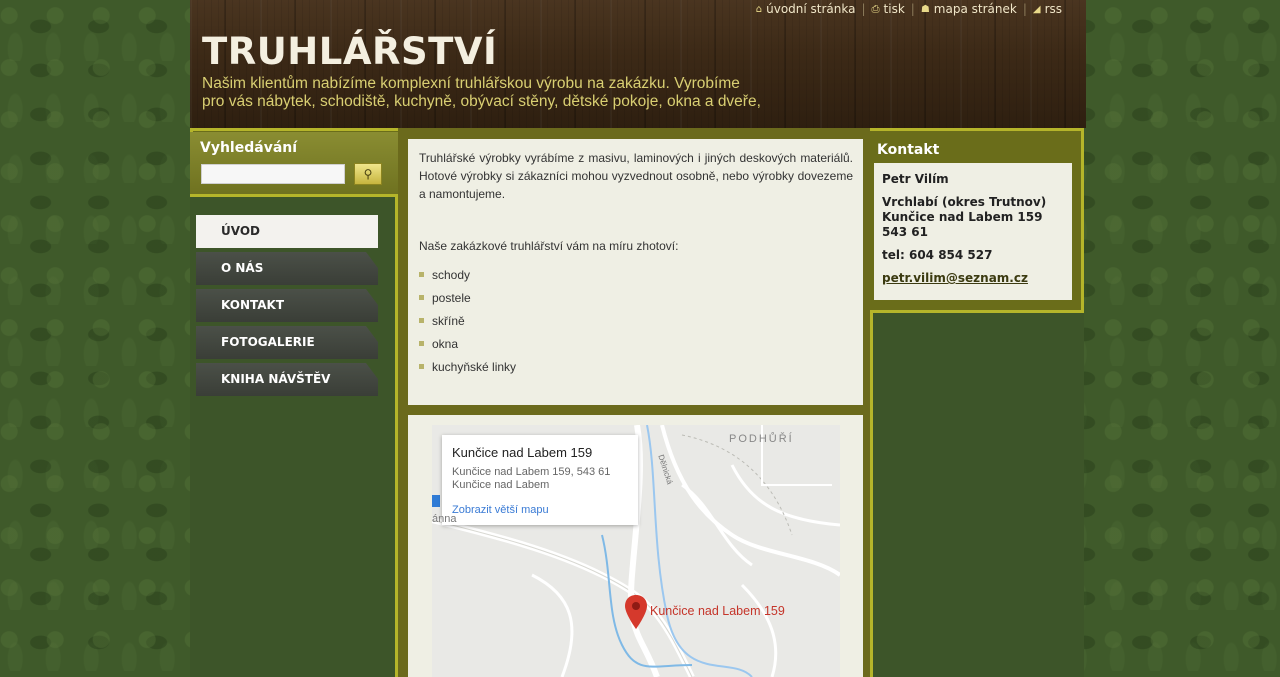 The image size is (1280, 677). Describe the element at coordinates (636, 612) in the screenshot. I see `map-pin-icon` at that location.